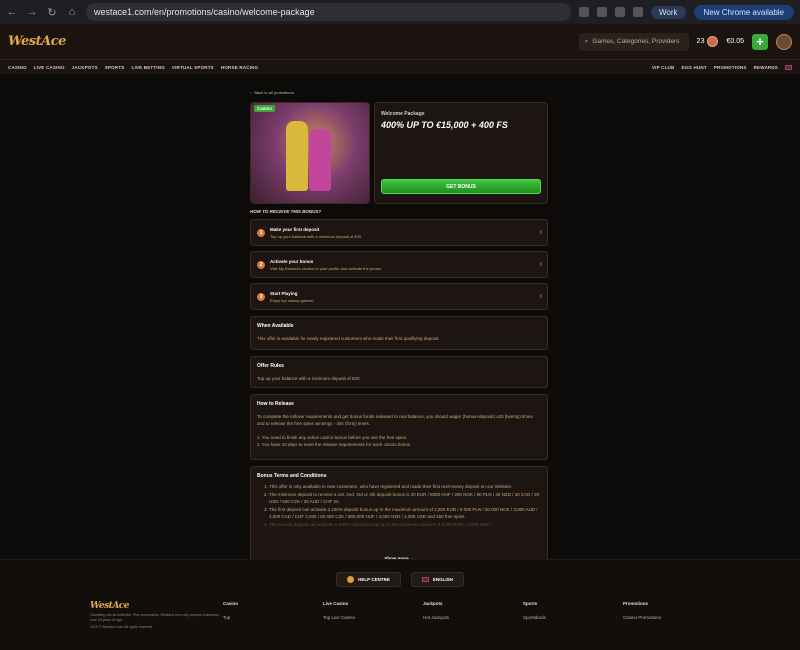 This screenshot has height=650, width=800. Describe the element at coordinates (110, 606) in the screenshot. I see `footer-logo: WestAce` at that location.